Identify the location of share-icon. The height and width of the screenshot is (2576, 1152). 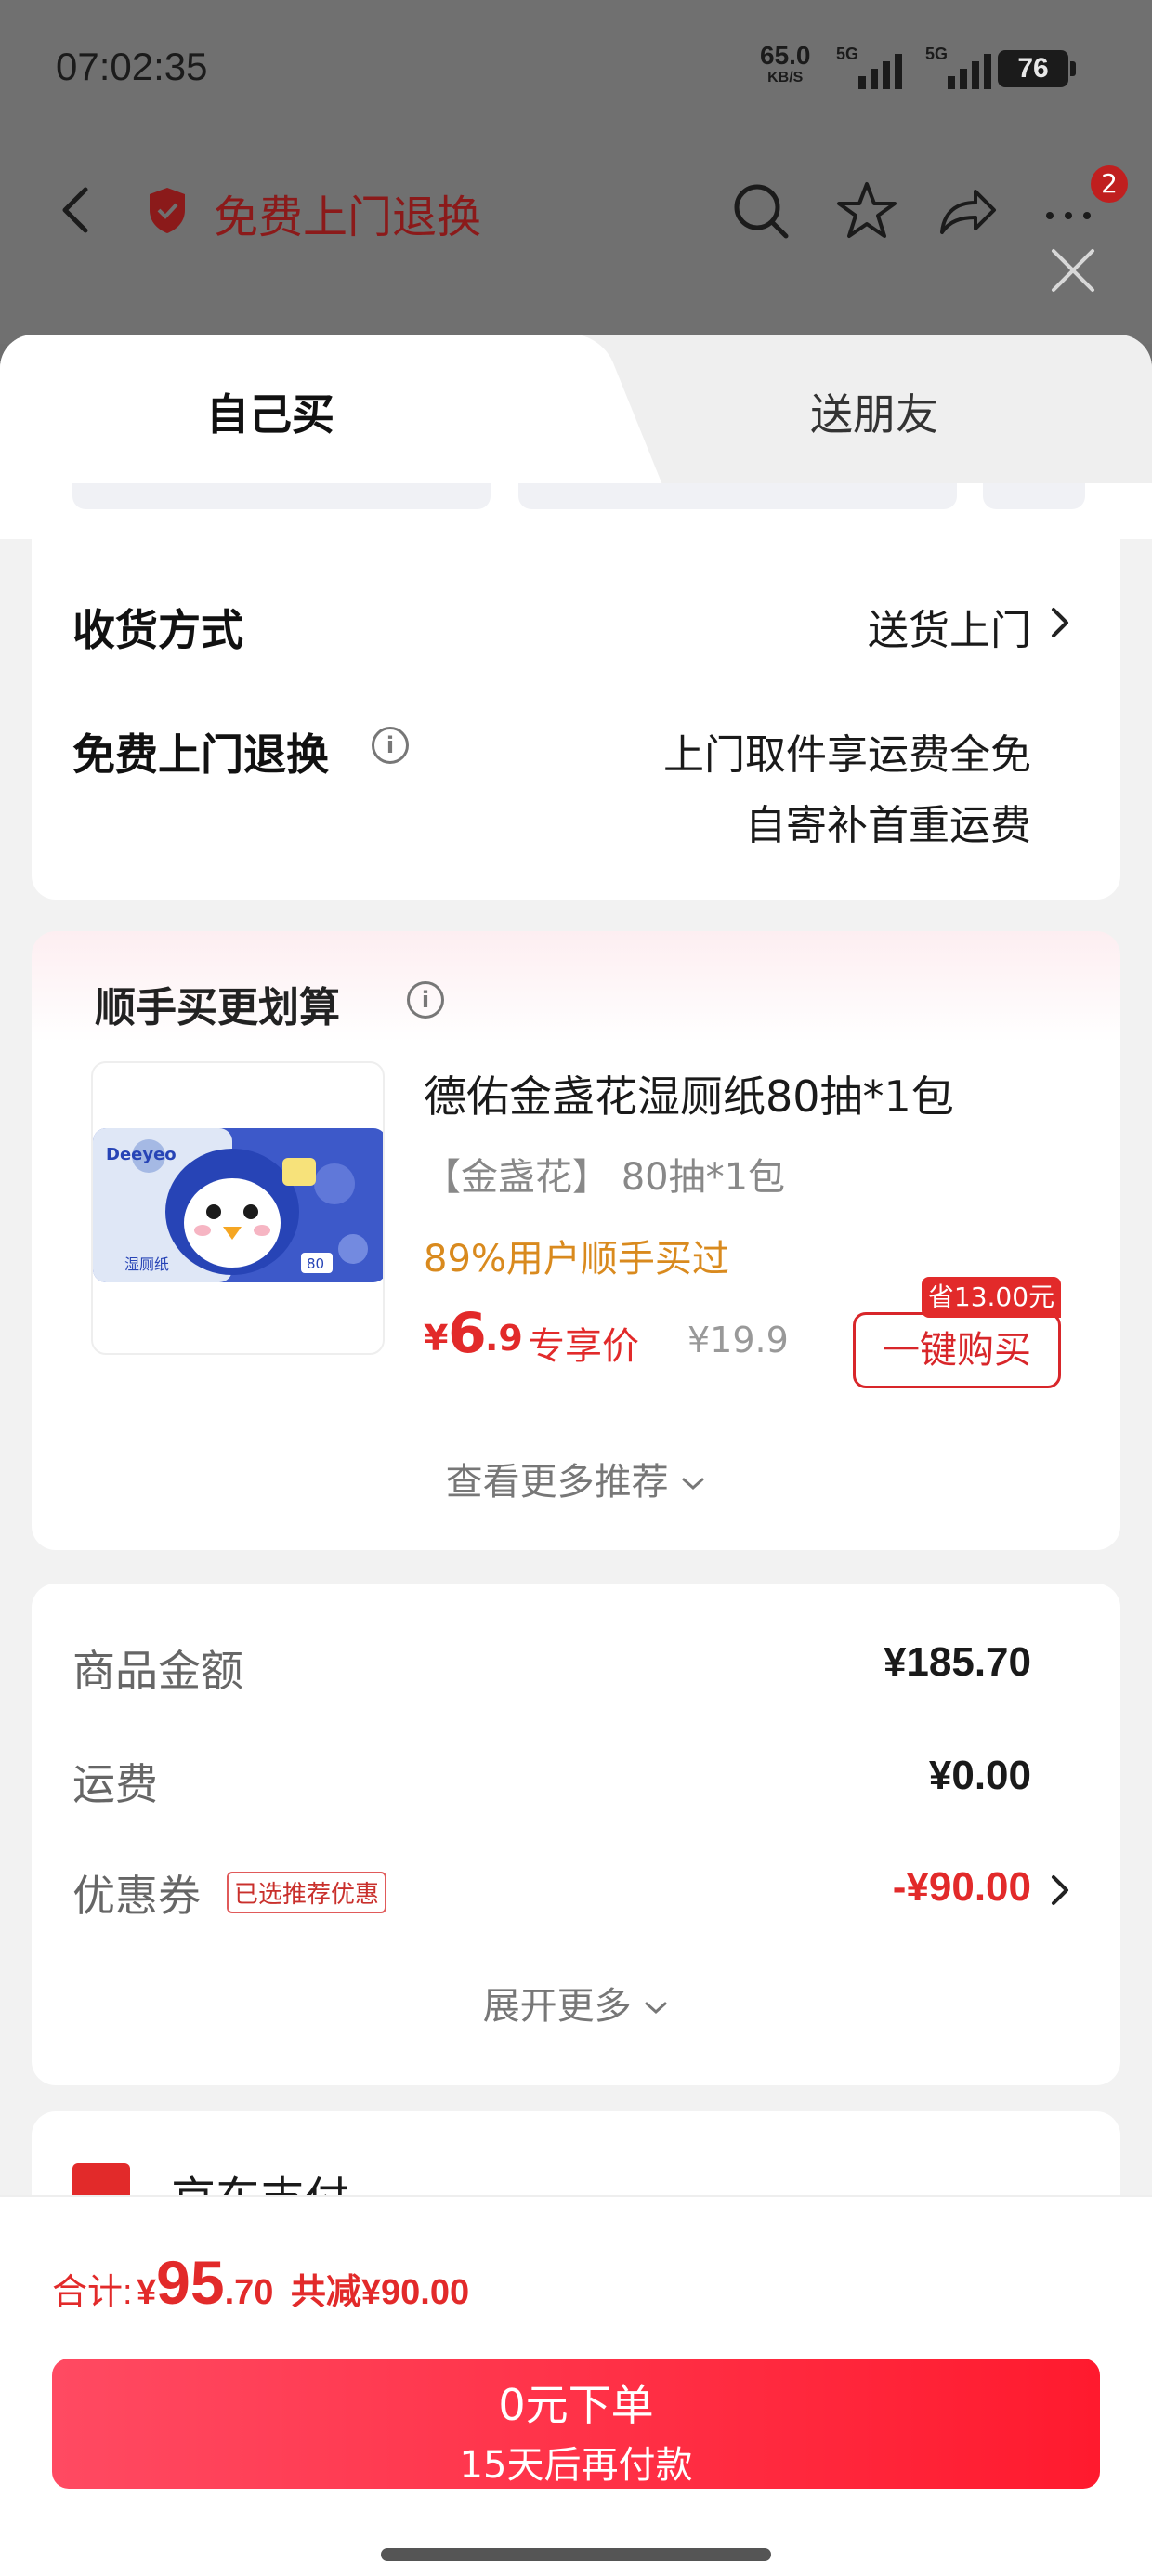
(967, 210).